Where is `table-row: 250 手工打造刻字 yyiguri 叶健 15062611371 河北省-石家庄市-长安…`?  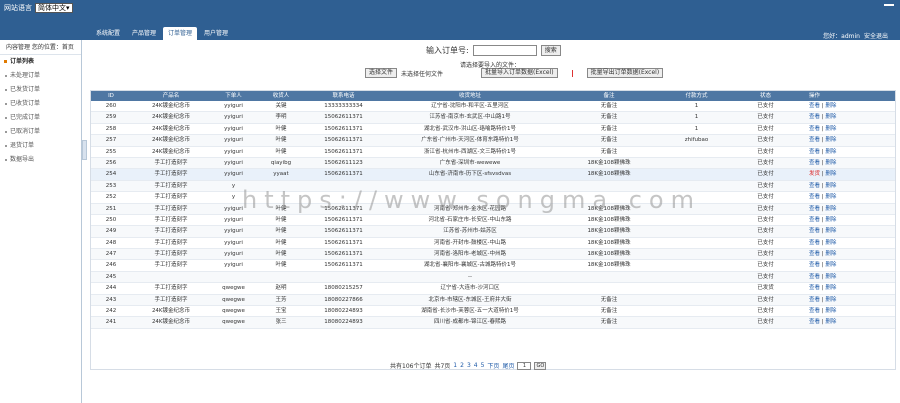
table-row: 250 手工打造刻字 yyiguri 叶健 15062611371 河北省-石家庄市-长安… is located at coordinates (493, 221).